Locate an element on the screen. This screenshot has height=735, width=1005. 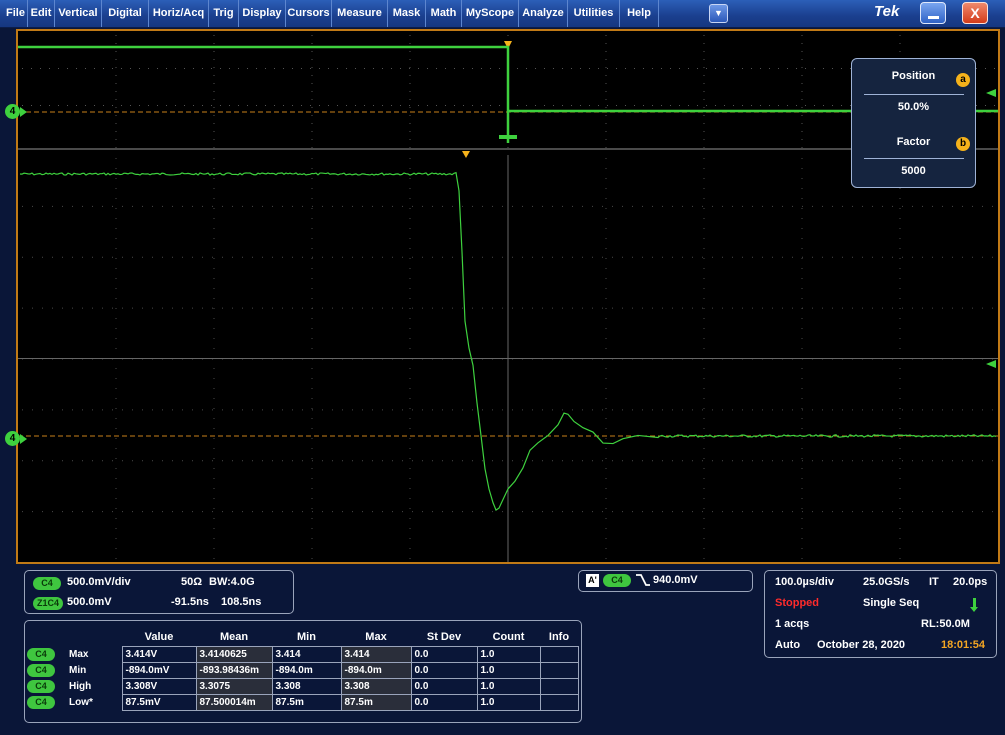
menu-item-cursors: Cursors is located at coordinates (309, 13).